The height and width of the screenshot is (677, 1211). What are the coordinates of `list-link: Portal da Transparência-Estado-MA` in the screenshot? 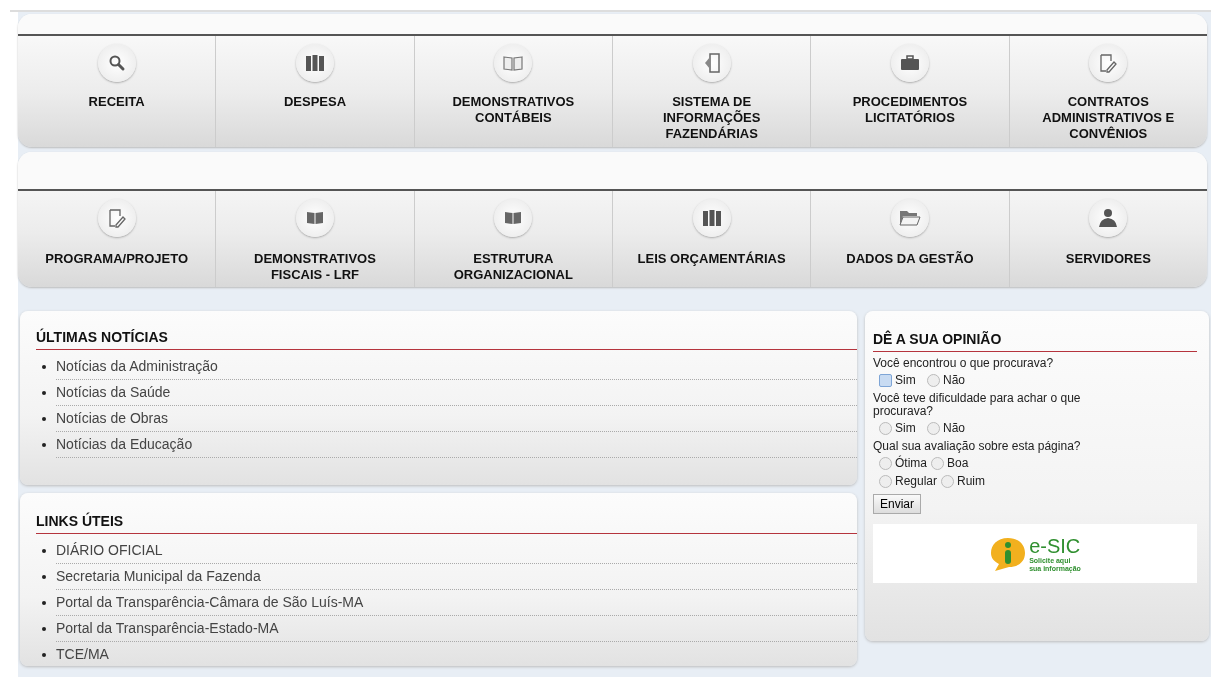 It's located at (456, 629).